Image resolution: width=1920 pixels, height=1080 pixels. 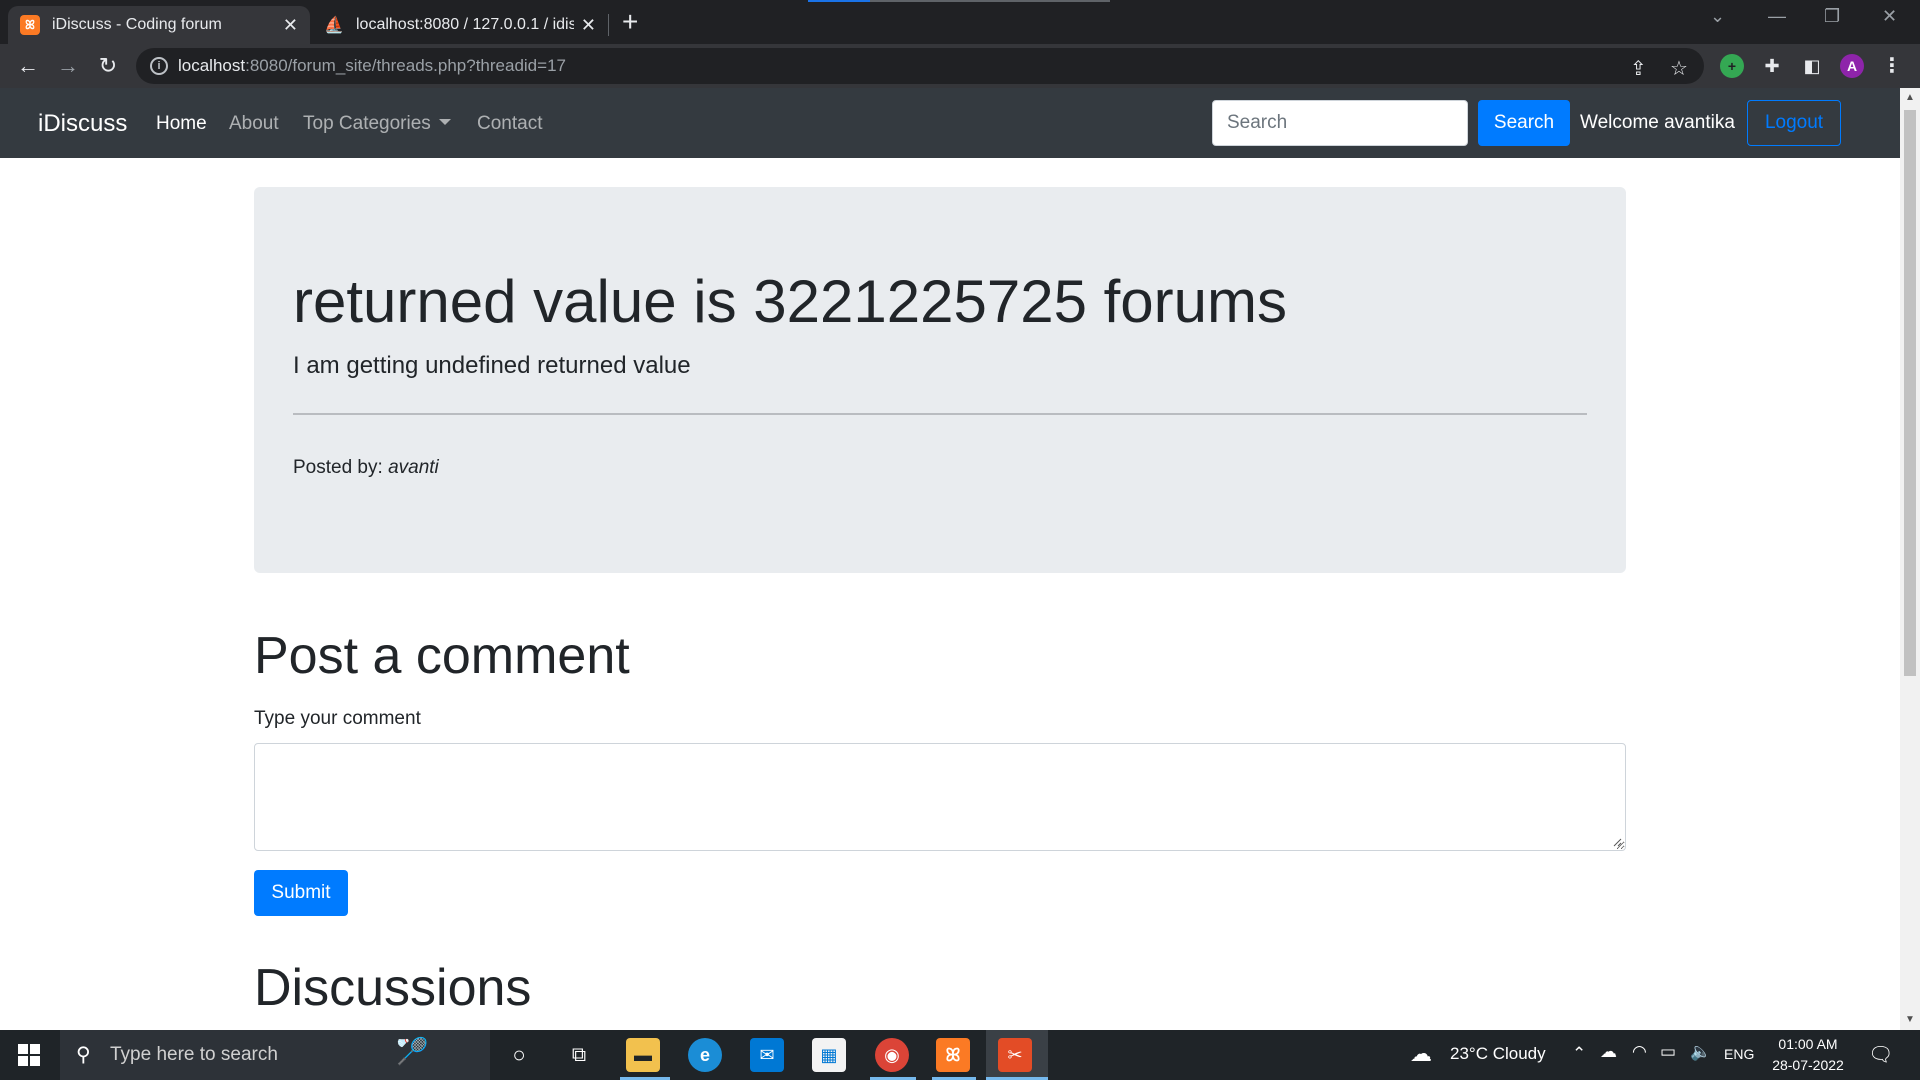 What do you see at coordinates (1421, 1054) in the screenshot?
I see `cloud-weather-icon: ☁` at bounding box center [1421, 1054].